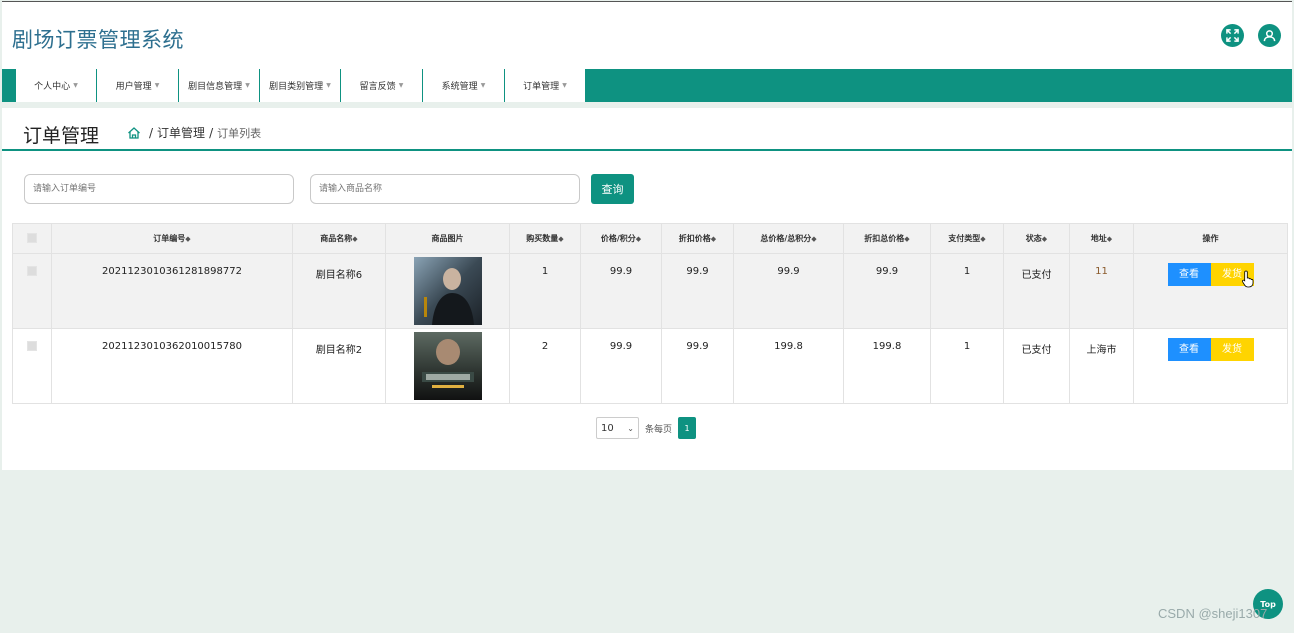  I want to click on fullscreen-icon, so click(1232, 35).